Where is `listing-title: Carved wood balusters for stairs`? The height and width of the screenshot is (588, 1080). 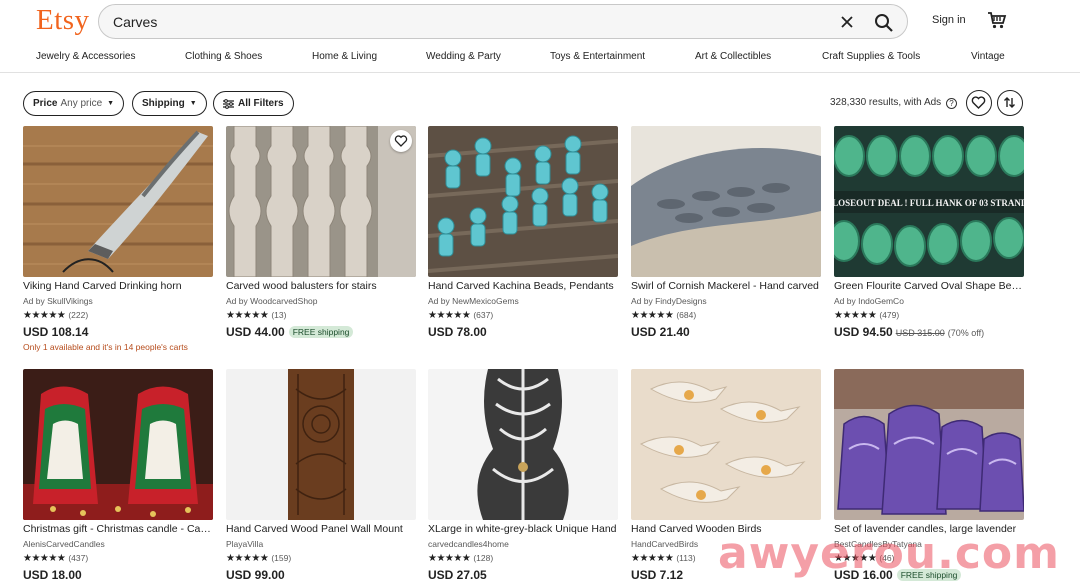 listing-title: Carved wood balusters for stairs is located at coordinates (321, 286).